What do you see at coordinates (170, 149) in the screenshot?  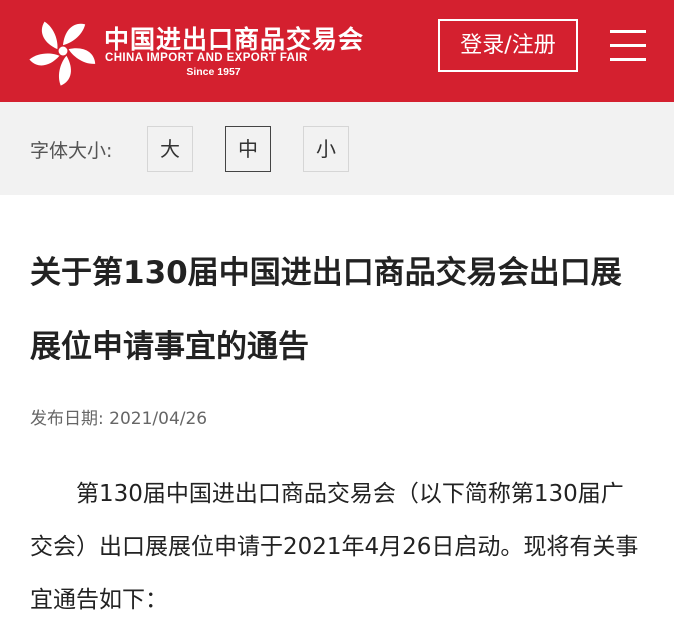 I see `font-size-large-button: 大` at bounding box center [170, 149].